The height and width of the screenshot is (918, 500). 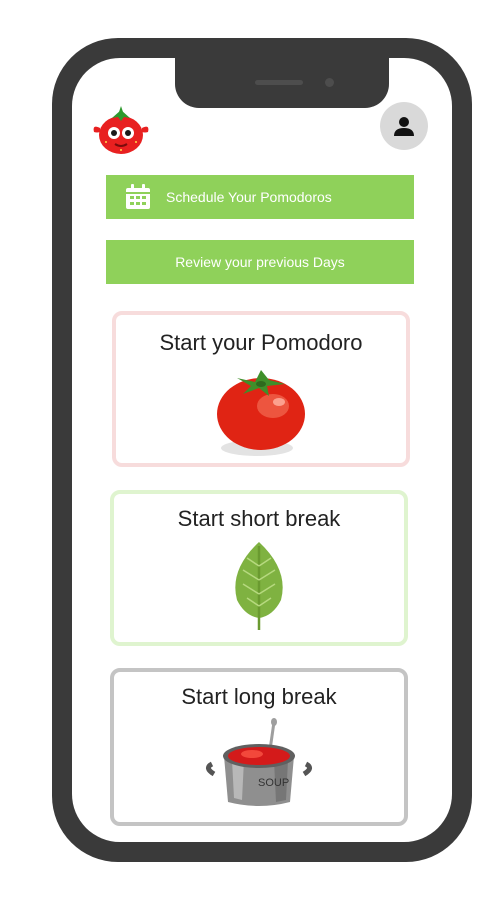 I want to click on schedule-pomodoros-button: Schedule Your Pomodoros, so click(x=260, y=197).